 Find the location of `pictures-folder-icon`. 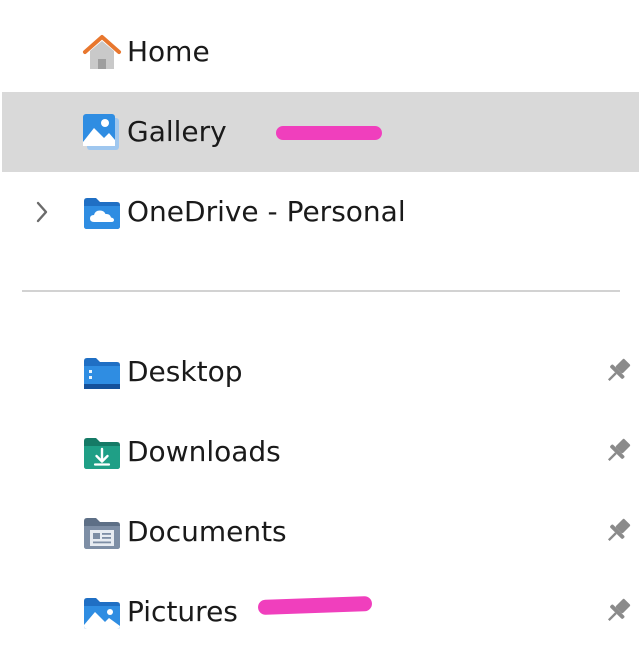

pictures-folder-icon is located at coordinates (102, 612).